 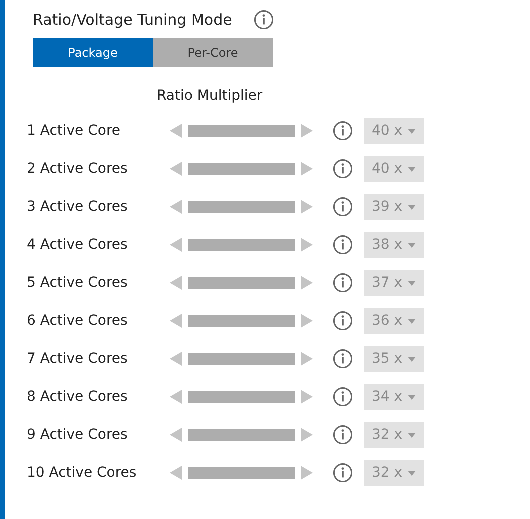 I want to click on core-label: 2 Active Cores, so click(x=78, y=169).